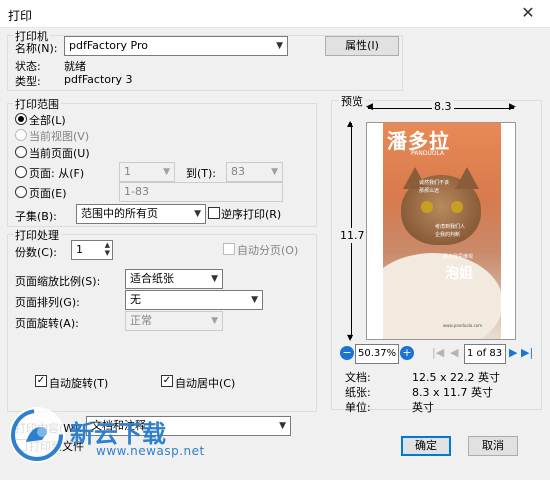 The height and width of the screenshot is (480, 550). I want to click on to-page-label: 到(T):, so click(201, 173).